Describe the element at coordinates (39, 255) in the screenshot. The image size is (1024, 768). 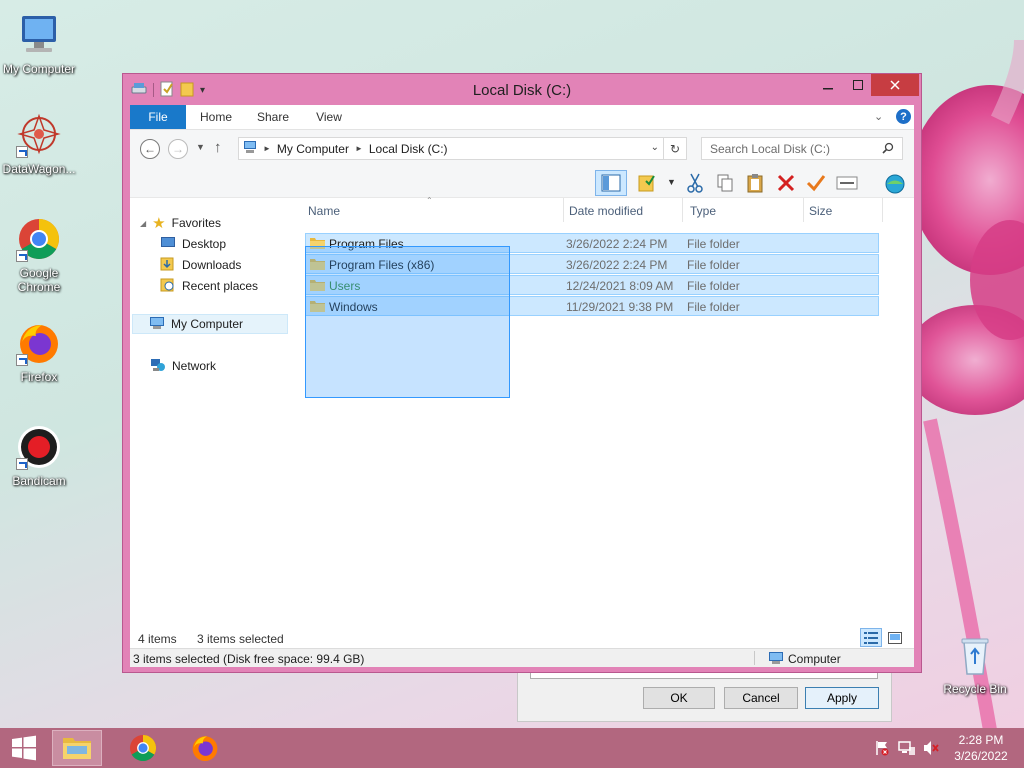
I see `desktop-icon-chrome: Google Chrome` at that location.